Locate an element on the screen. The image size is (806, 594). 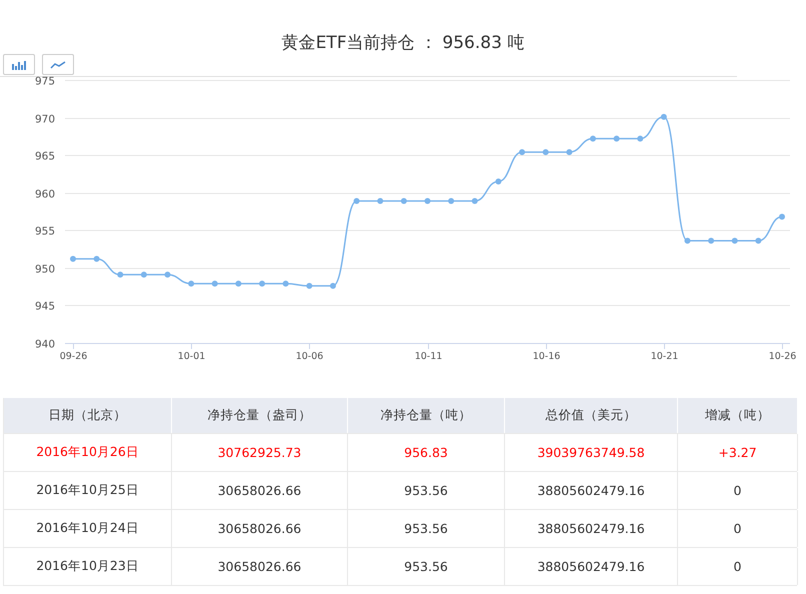
x-axis-label: 10-21 is located at coordinates (664, 356).